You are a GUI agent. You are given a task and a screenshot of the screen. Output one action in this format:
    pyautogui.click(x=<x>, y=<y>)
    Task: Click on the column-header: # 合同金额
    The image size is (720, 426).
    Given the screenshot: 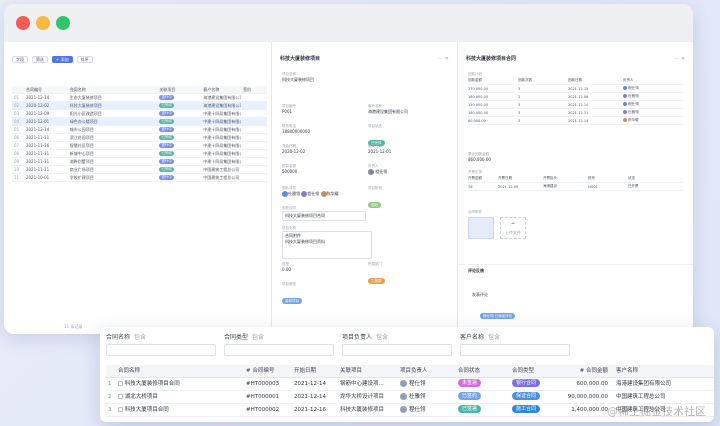 What is the action you would take?
    pyautogui.click(x=588, y=371)
    